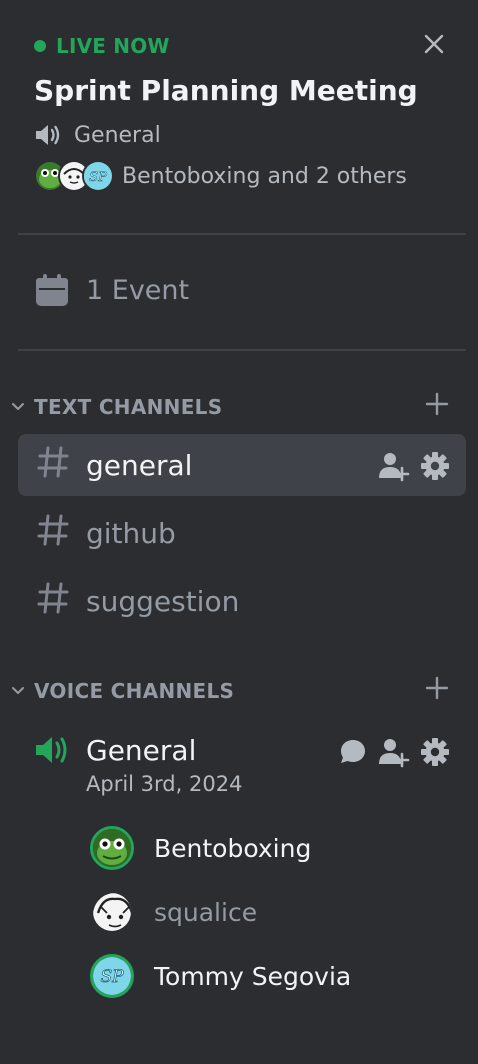  Describe the element at coordinates (164, 784) in the screenshot. I see `voice-channel-date: April 3rd, 2024` at that location.